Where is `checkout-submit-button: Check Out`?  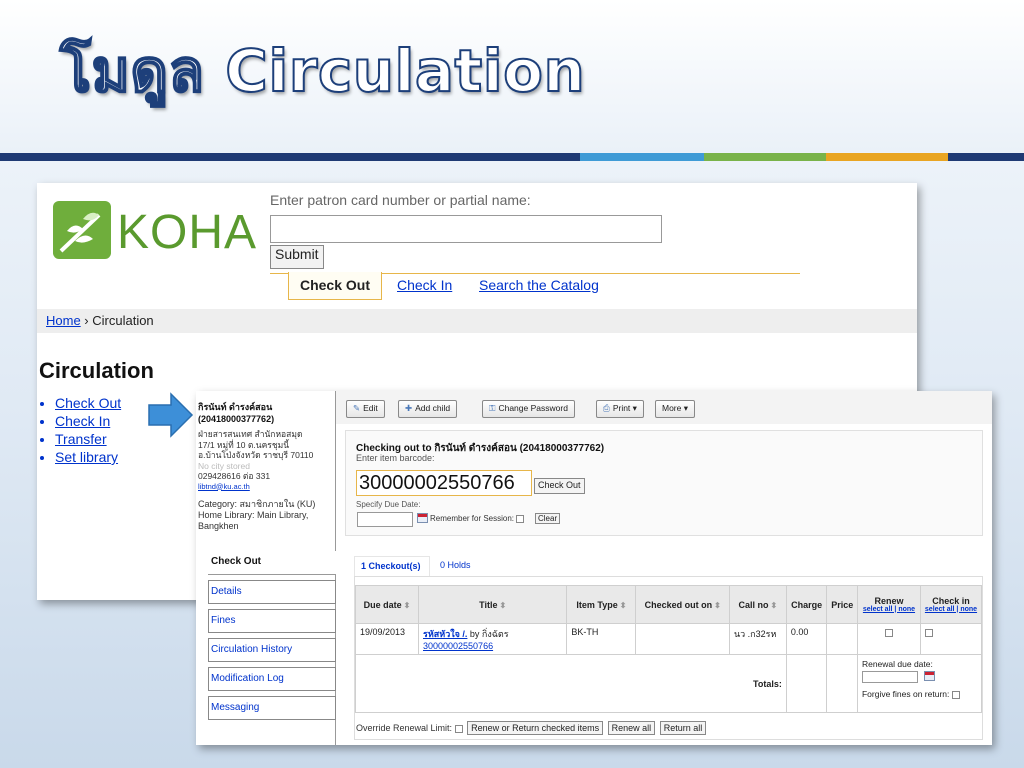 checkout-submit-button: Check Out is located at coordinates (559, 486).